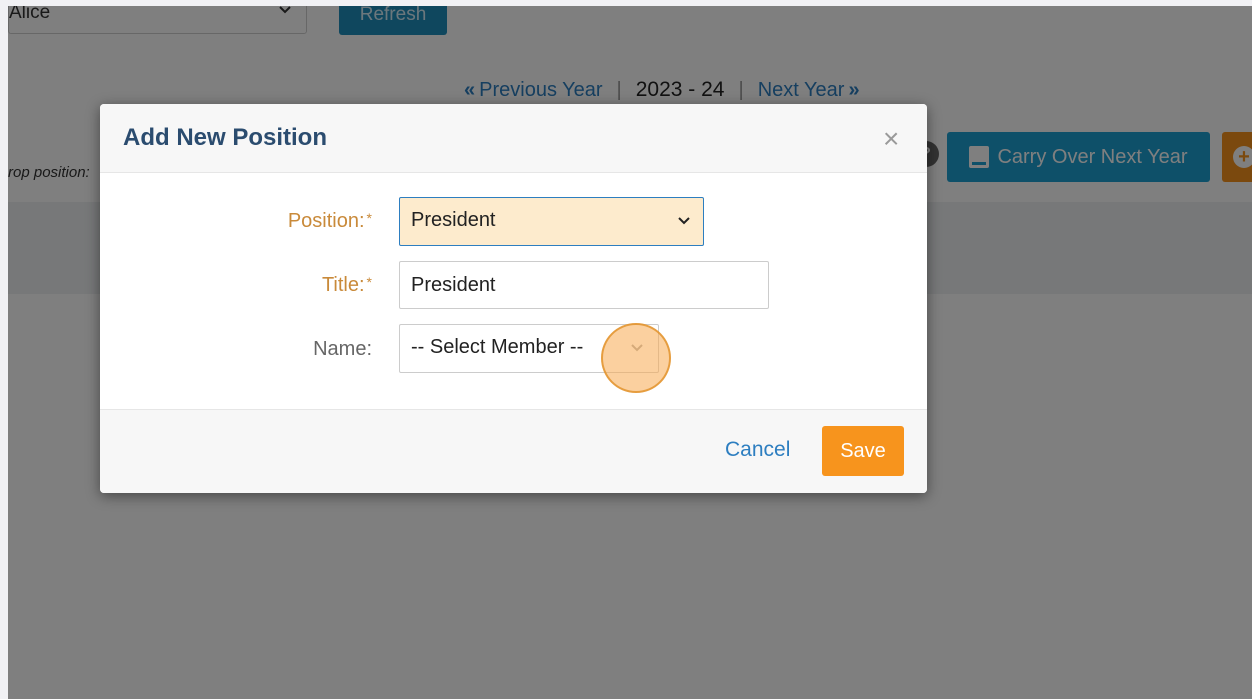 The height and width of the screenshot is (699, 1252). What do you see at coordinates (343, 285) in the screenshot?
I see `title-label-text: Title:` at bounding box center [343, 285].